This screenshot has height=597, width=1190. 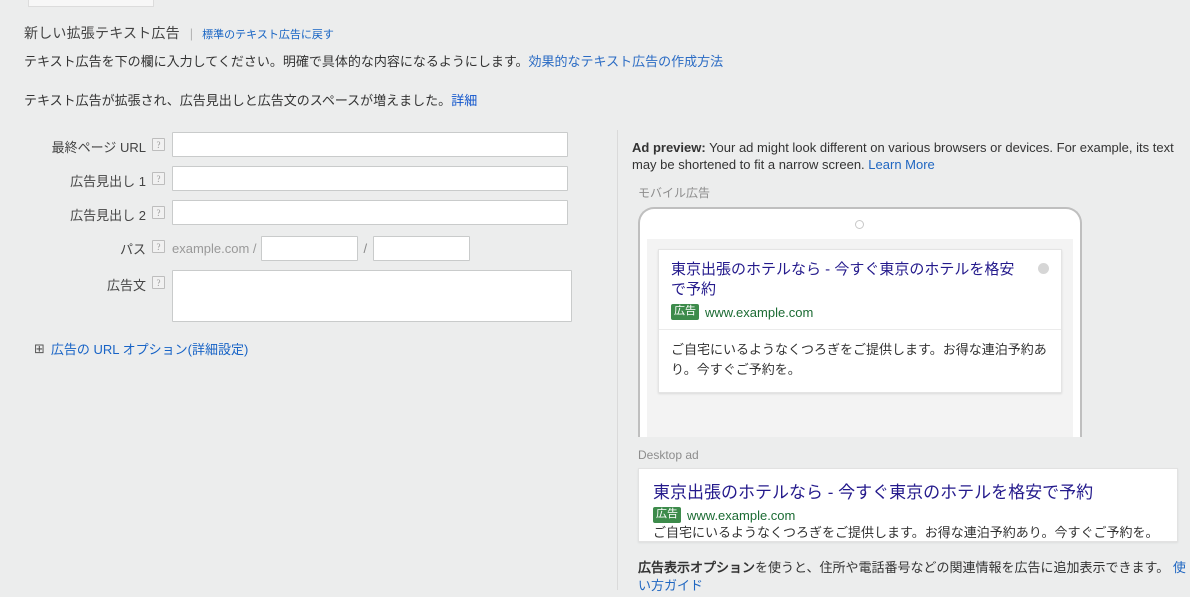 I want to click on ad-url-options-toggle: ⊞ 広告の URL オプション(詳細設定), so click(x=317, y=348).